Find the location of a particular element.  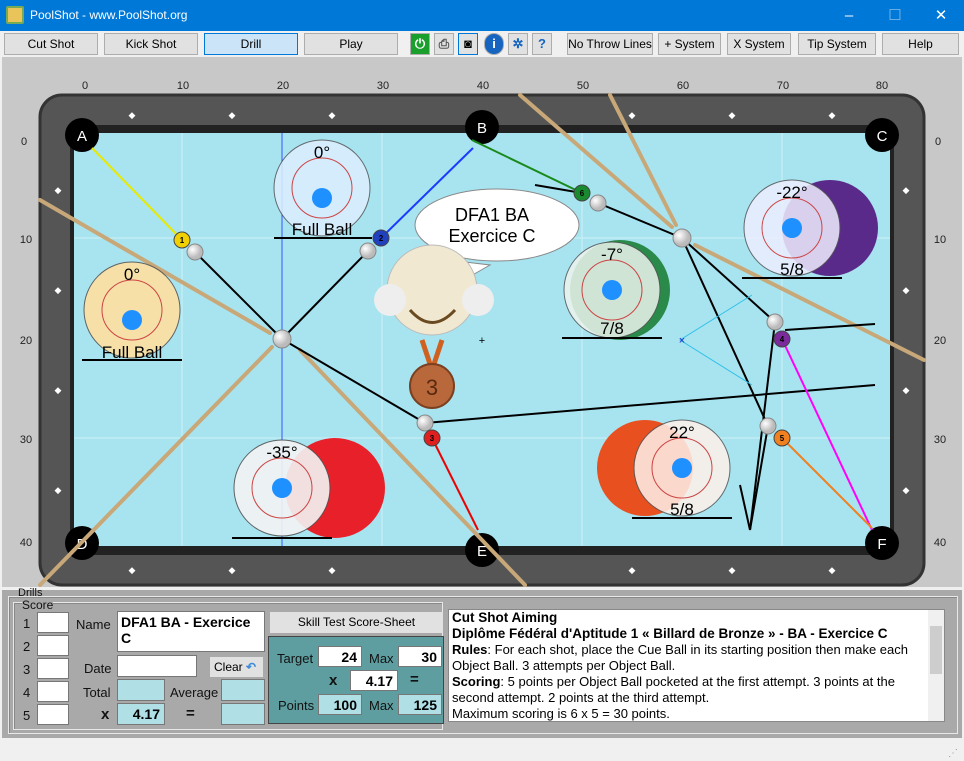

aim-angle: -22° is located at coordinates (791, 192).